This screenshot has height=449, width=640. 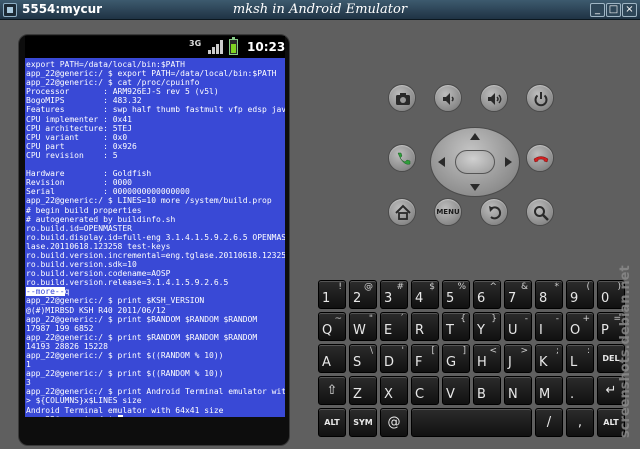 What do you see at coordinates (541, 330) in the screenshot?
I see `key-label: I` at bounding box center [541, 330].